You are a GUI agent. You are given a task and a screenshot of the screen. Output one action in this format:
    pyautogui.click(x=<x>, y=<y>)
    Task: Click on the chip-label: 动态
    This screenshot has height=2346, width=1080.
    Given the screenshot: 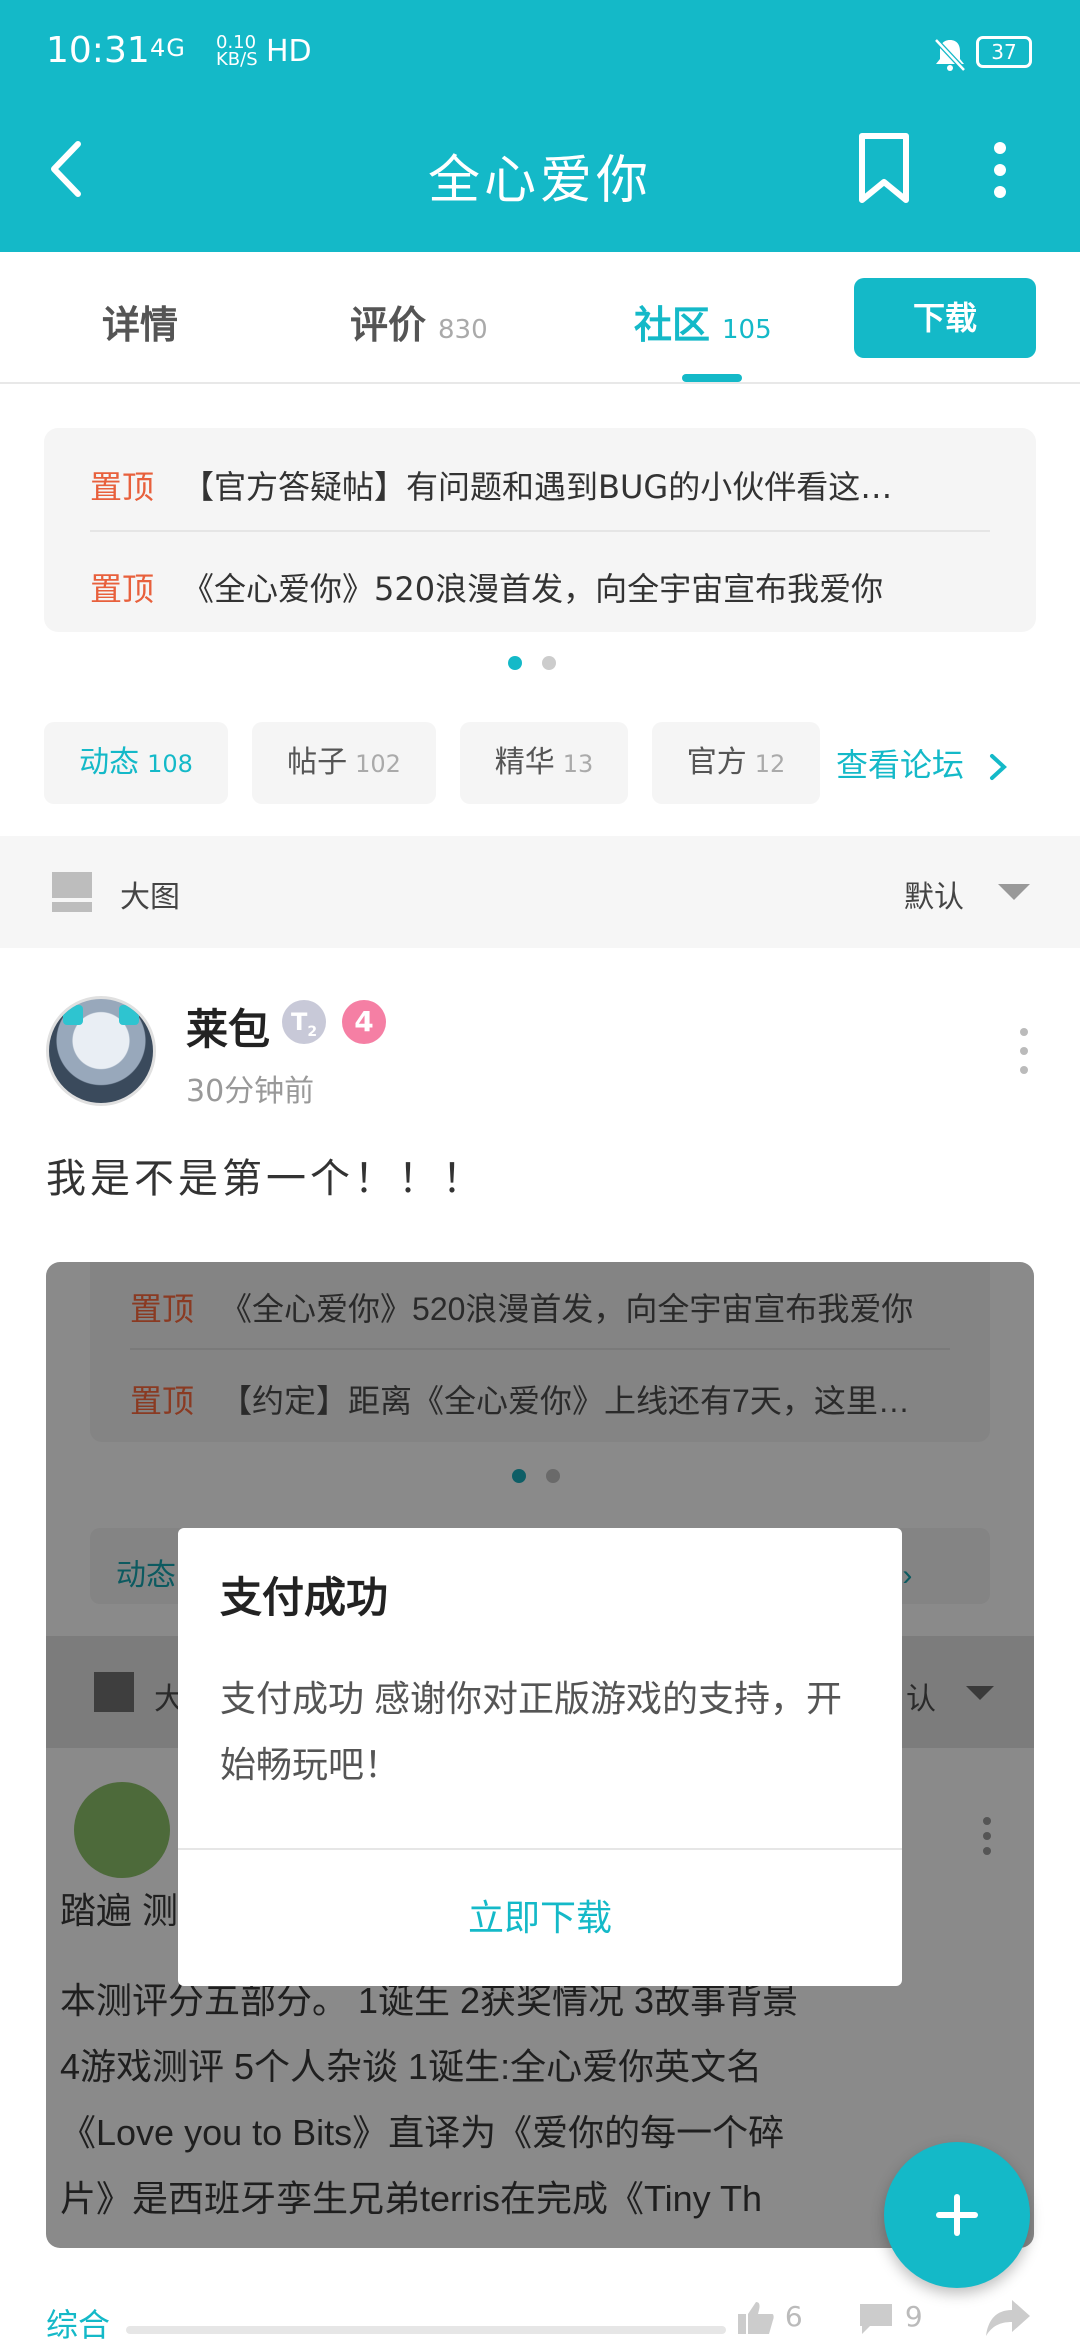 What is the action you would take?
    pyautogui.click(x=109, y=762)
    